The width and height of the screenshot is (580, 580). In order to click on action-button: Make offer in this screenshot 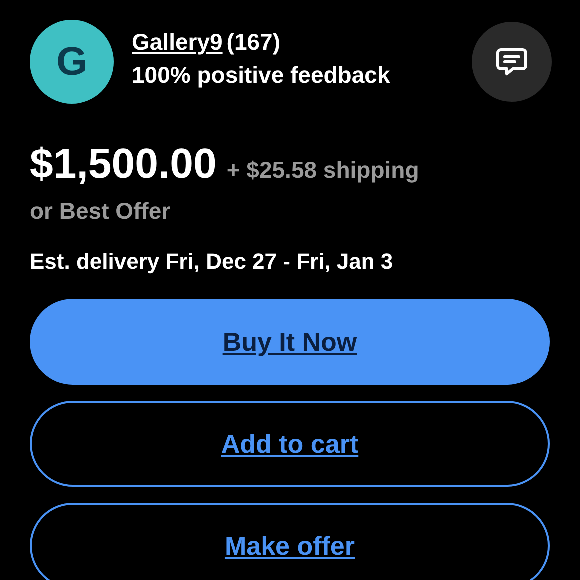, I will do `click(290, 541)`.